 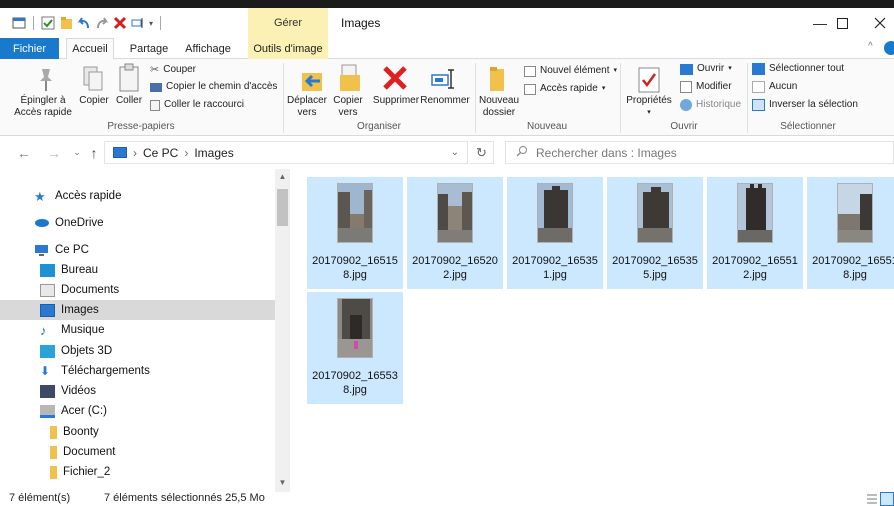 I want to click on tab-affichage: Affichage, so click(x=208, y=48).